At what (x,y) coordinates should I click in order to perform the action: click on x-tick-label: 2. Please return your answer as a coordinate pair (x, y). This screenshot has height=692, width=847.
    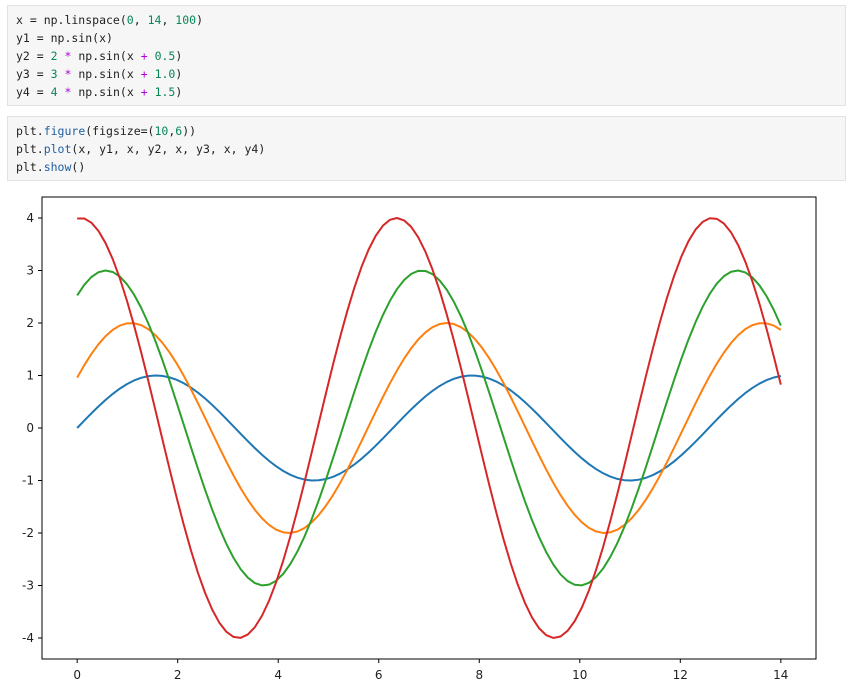
    Looking at the image, I should click on (178, 675).